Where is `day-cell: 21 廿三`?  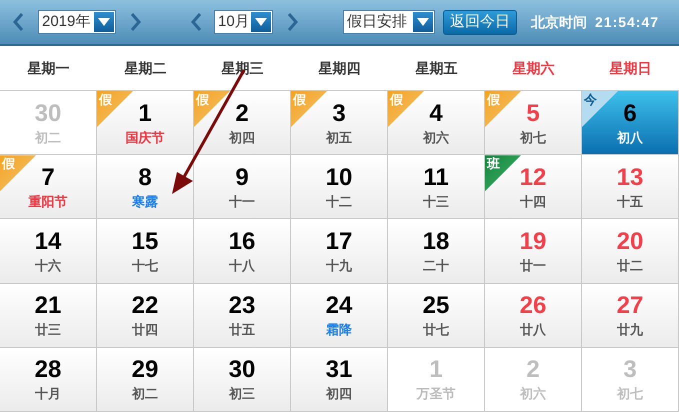 day-cell: 21 廿三 is located at coordinates (48, 316).